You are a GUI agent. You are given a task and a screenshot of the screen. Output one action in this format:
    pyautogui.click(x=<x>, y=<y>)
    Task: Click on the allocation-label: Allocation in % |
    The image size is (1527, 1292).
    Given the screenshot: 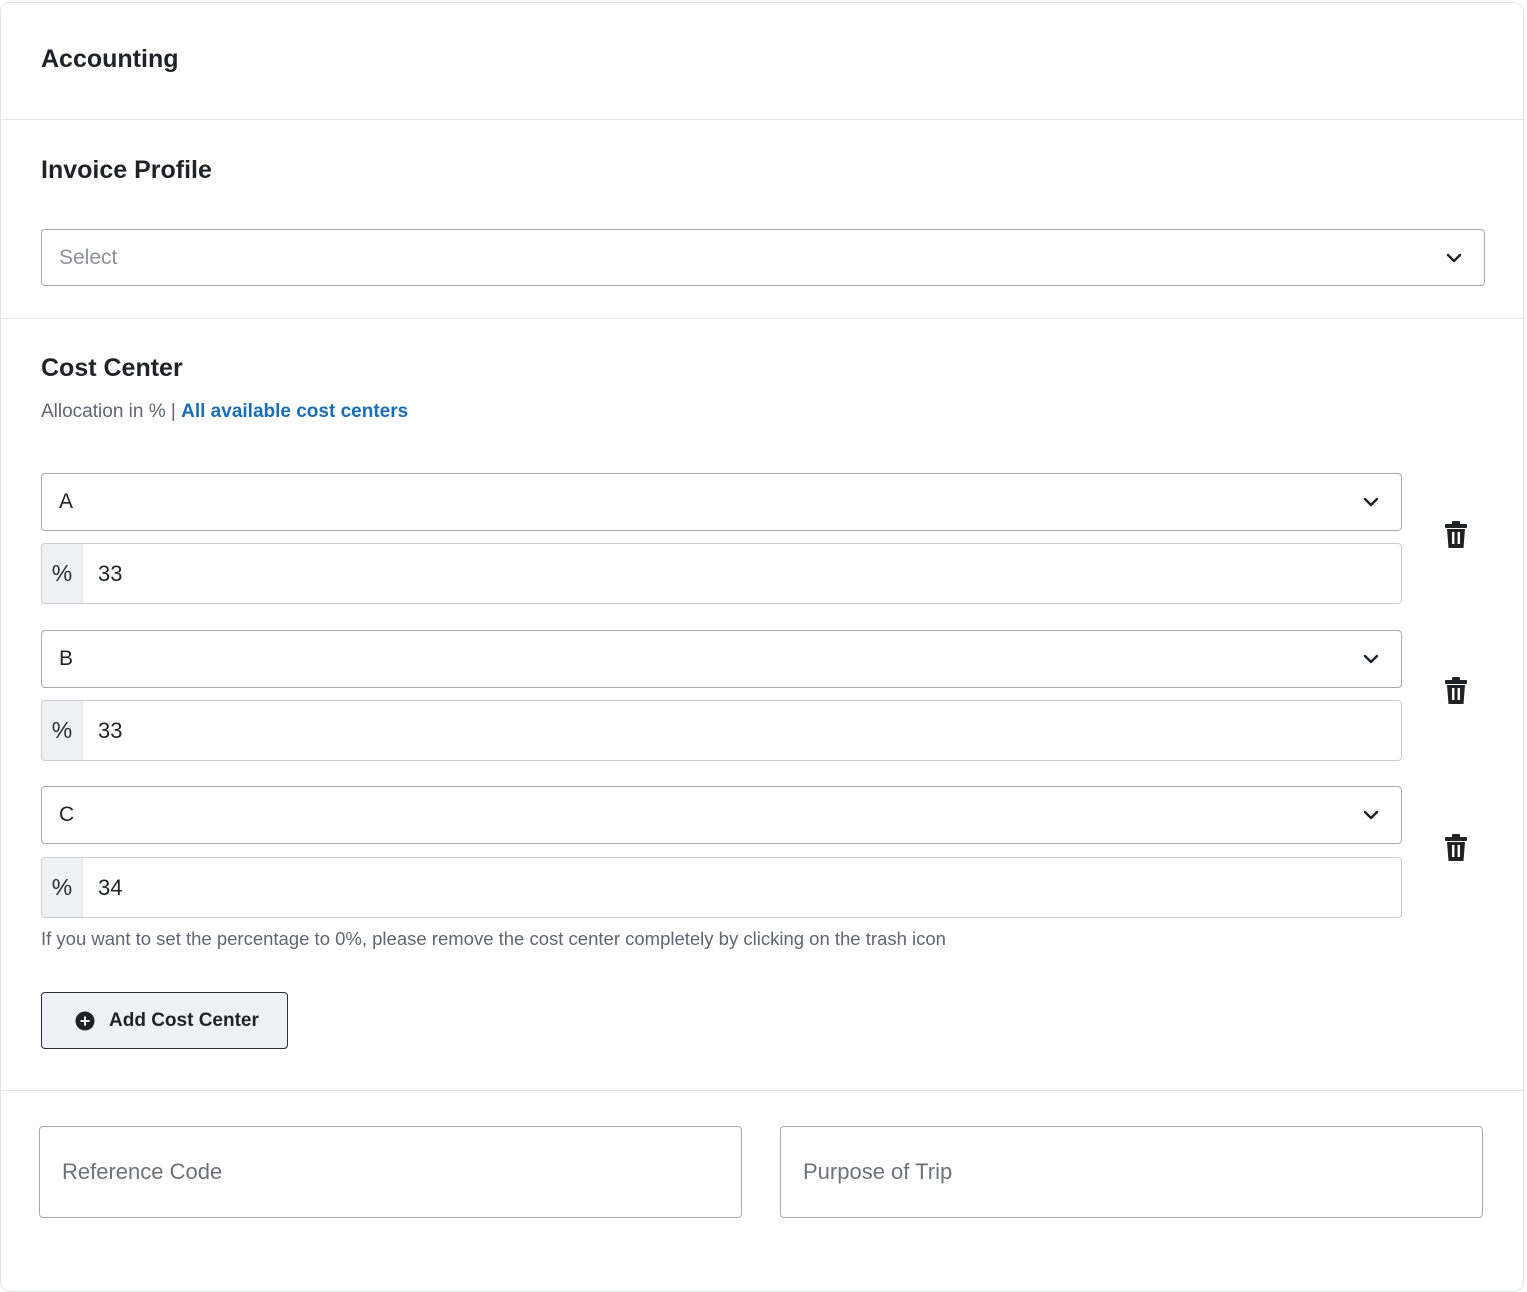 What is the action you would take?
    pyautogui.click(x=108, y=411)
    